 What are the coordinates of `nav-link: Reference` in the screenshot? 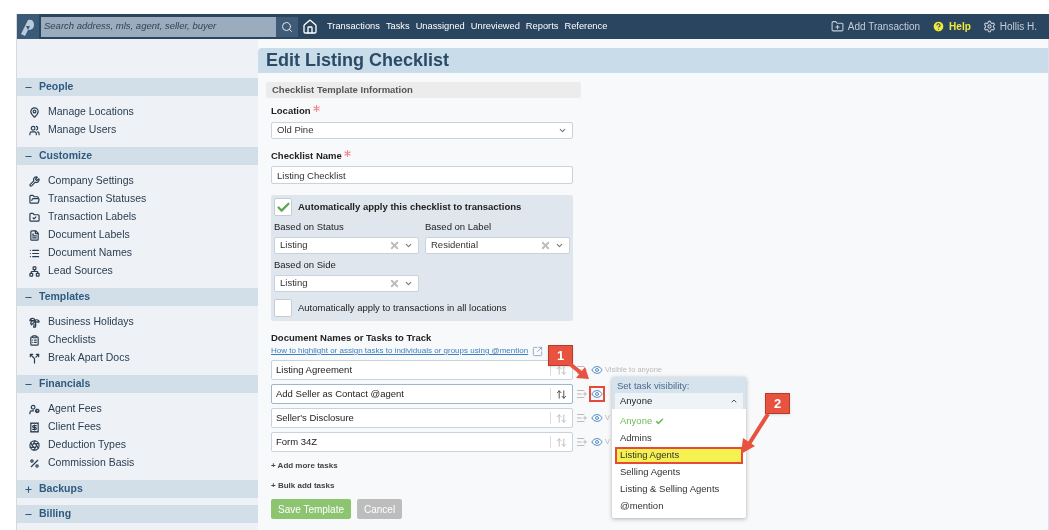 It's located at (586, 26).